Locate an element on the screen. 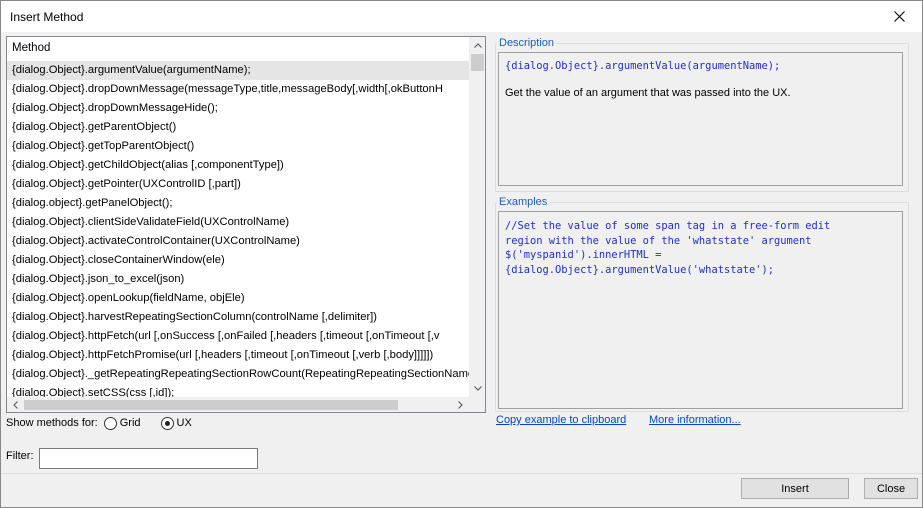 The width and height of the screenshot is (923, 508). insert-button: Insert is located at coordinates (795, 488).